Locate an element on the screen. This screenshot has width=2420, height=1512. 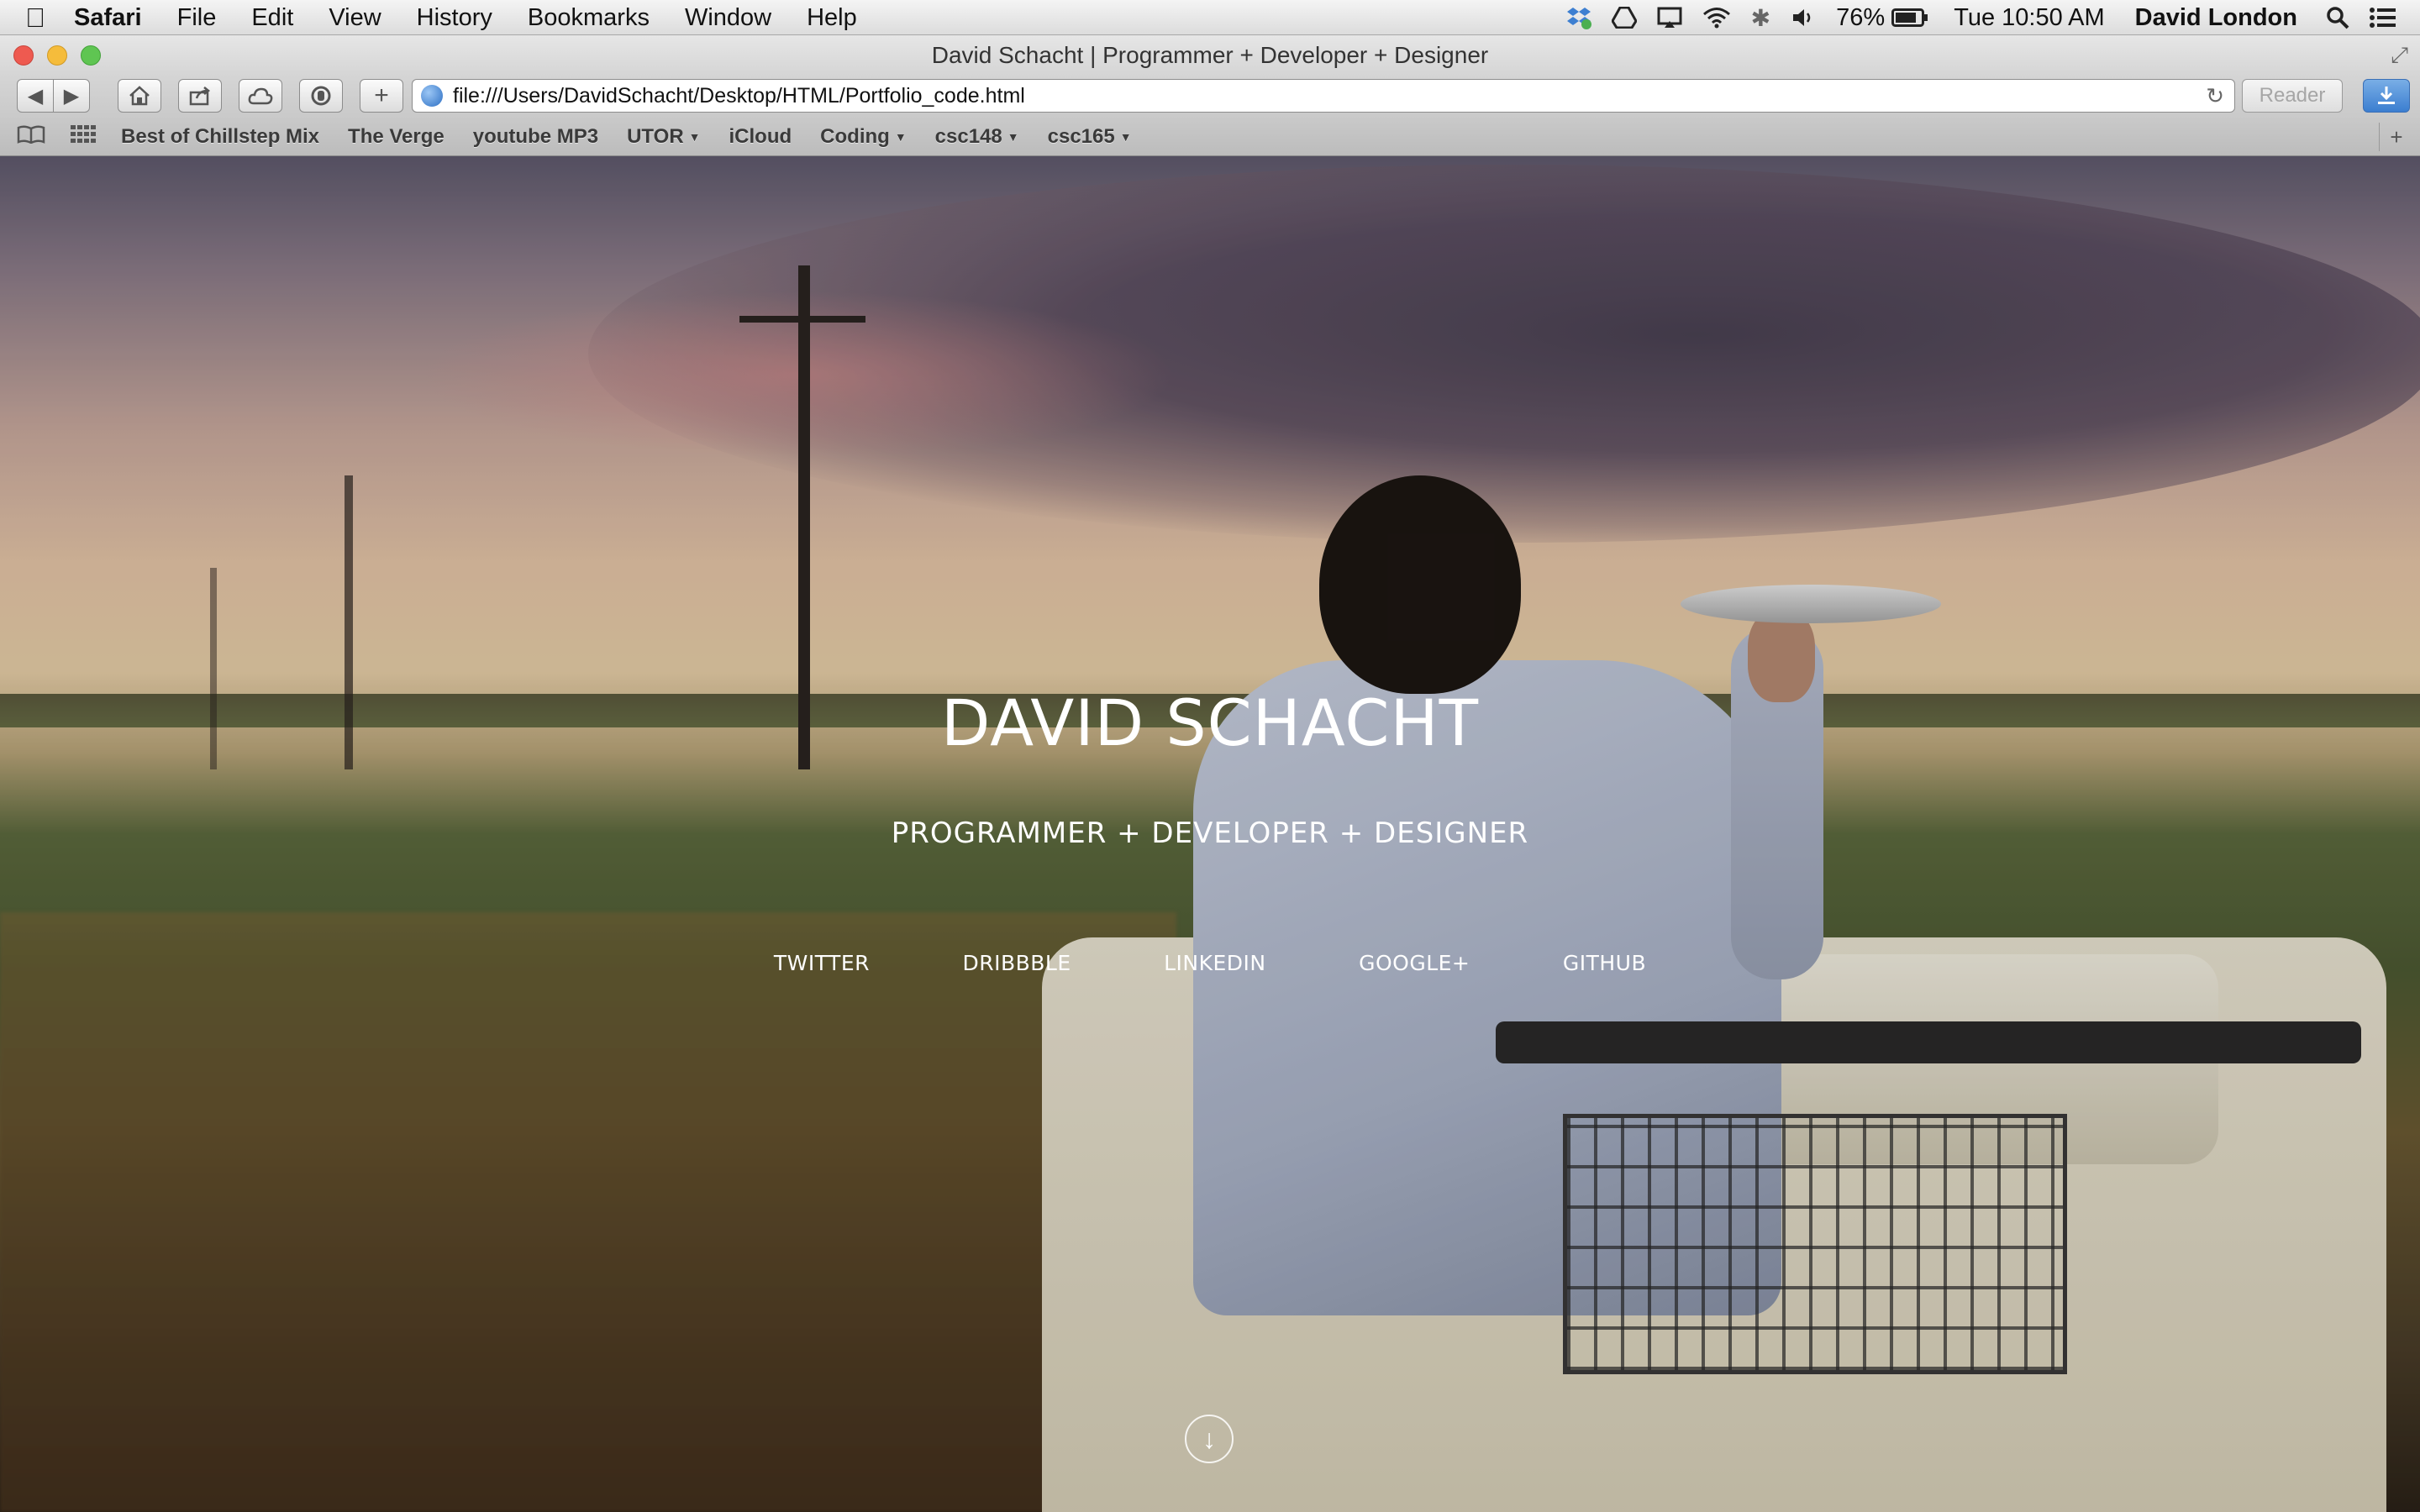
bookmark-item: iCloud is located at coordinates (761, 137).